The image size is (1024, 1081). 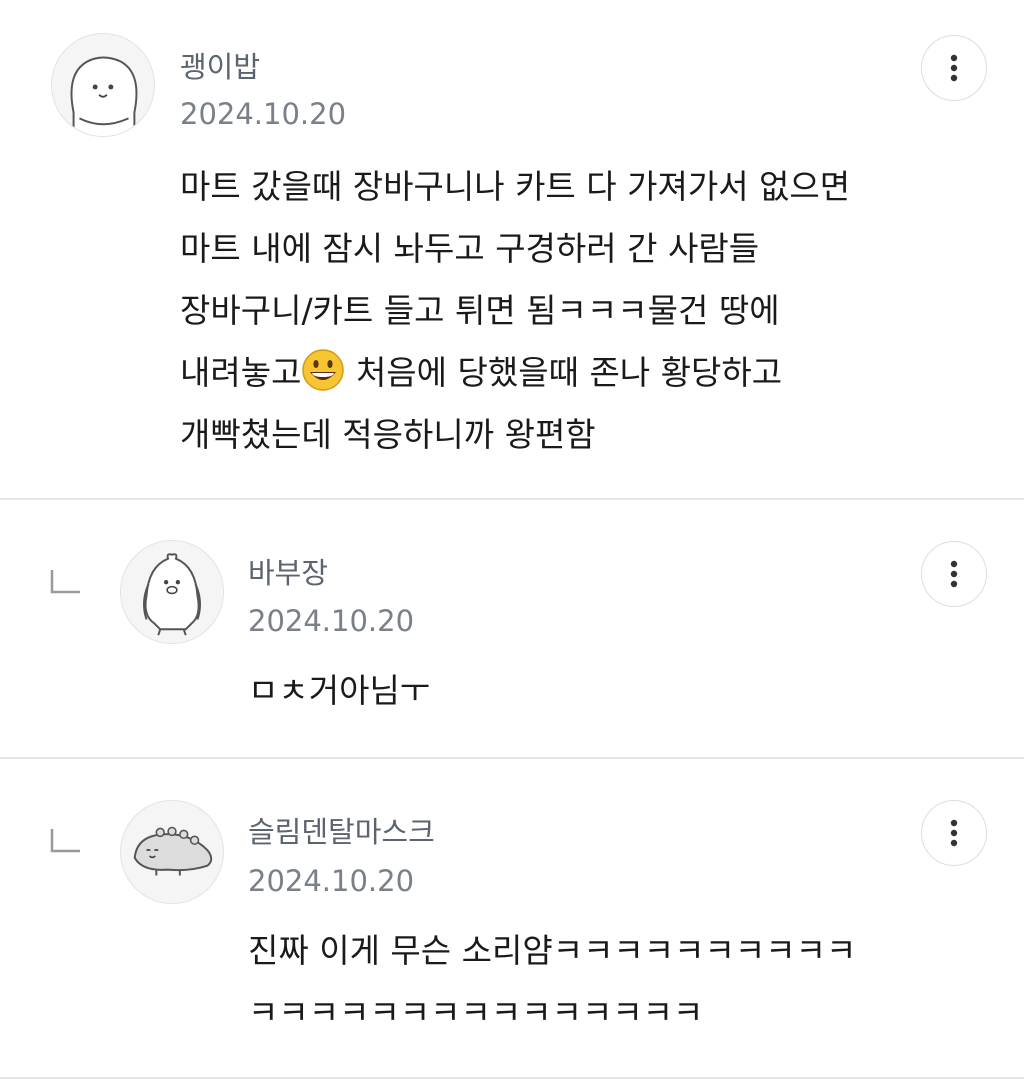 I want to click on comment-line: 내려놓고 처음에 당했을때 존나 황당하고, so click(x=515, y=373).